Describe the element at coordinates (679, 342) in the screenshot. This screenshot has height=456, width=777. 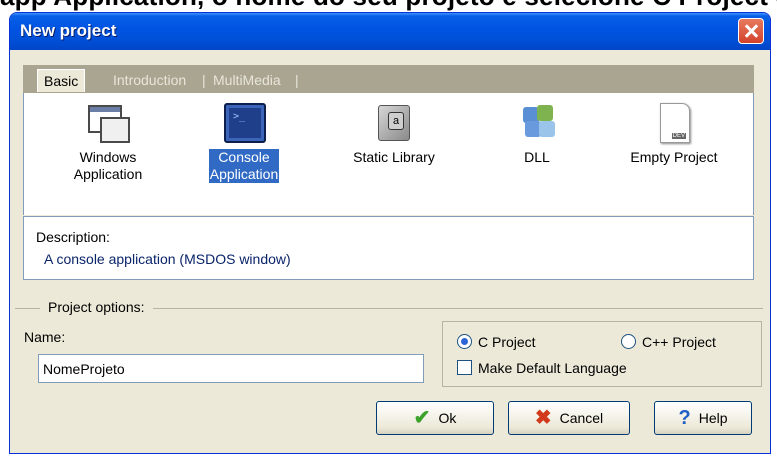
I see `cpp-project-label: C++ Project` at that location.